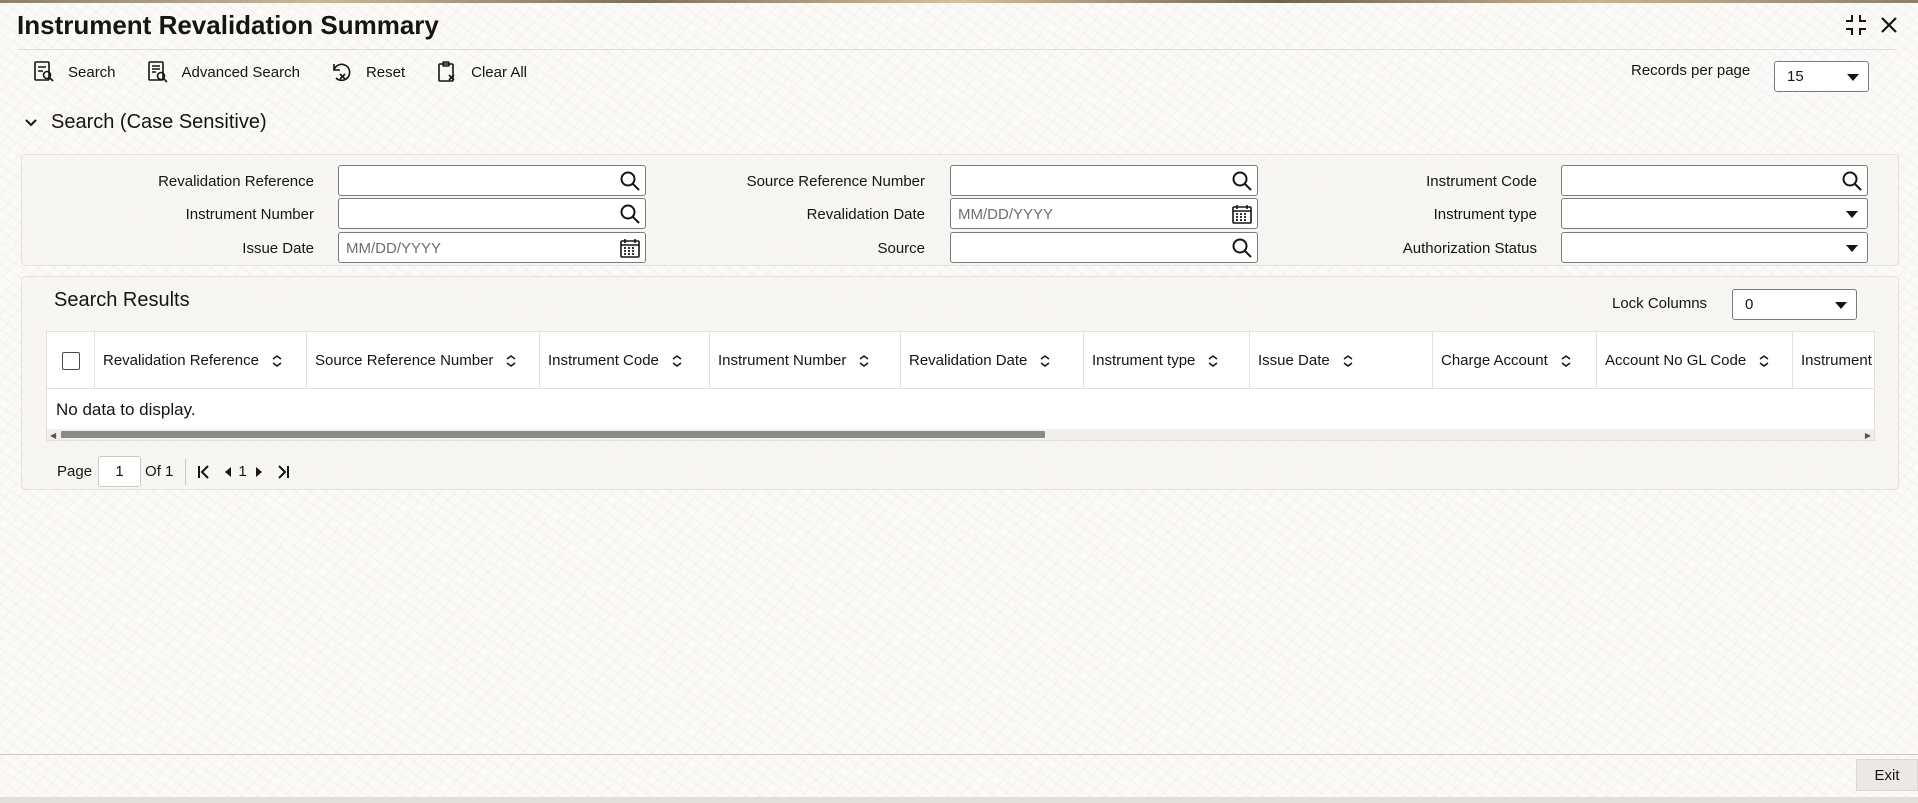 The width and height of the screenshot is (1918, 803). I want to click on first-page-icon, so click(204, 471).